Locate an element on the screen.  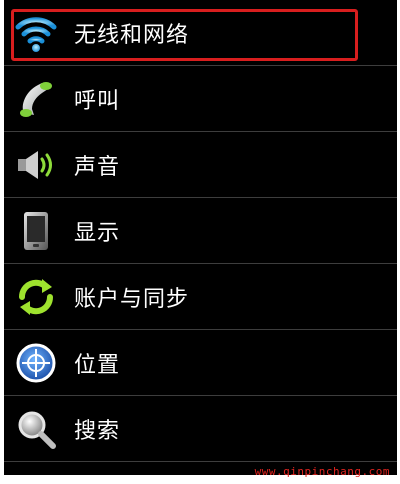
settings-item-search: 搜索 is located at coordinates (200, 429).